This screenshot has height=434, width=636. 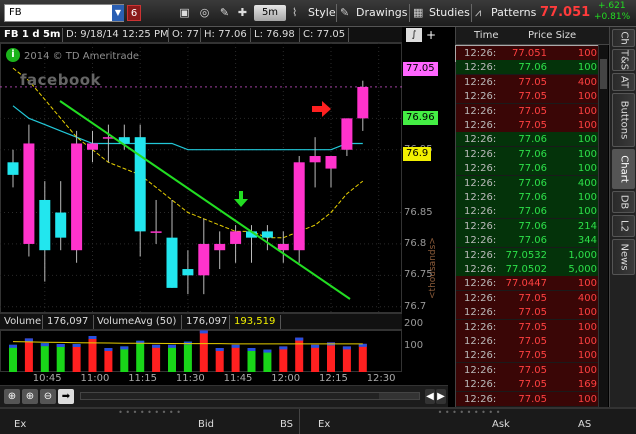 I want to click on horizontal-scrollbar, so click(x=250, y=396).